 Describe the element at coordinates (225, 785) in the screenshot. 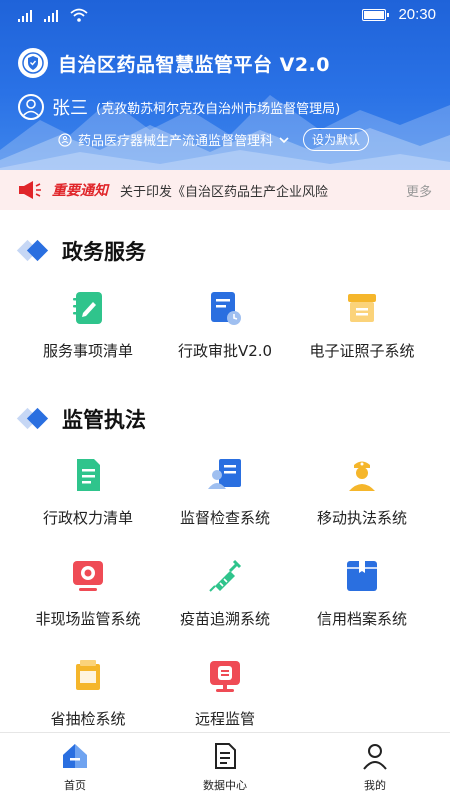

I see `nav-label: 数据中心` at that location.